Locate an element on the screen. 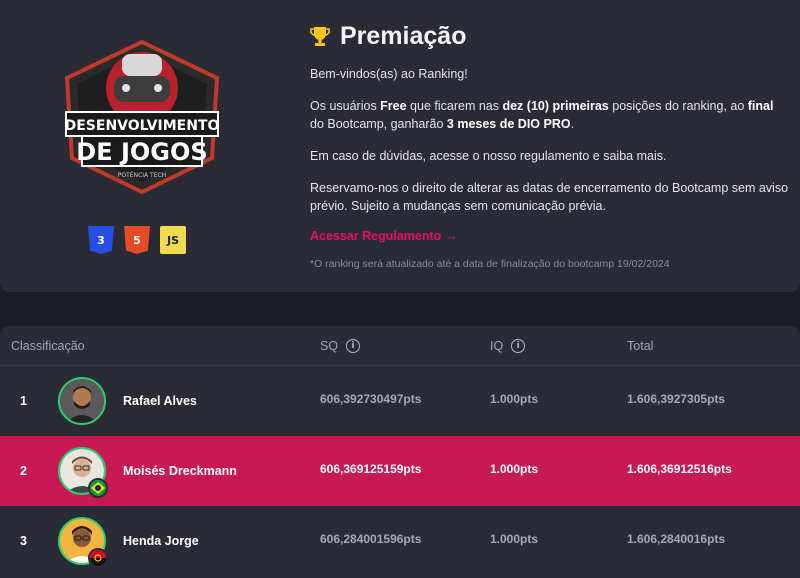  logo-line1: DESENVOLVIMENTO is located at coordinates (142, 126).